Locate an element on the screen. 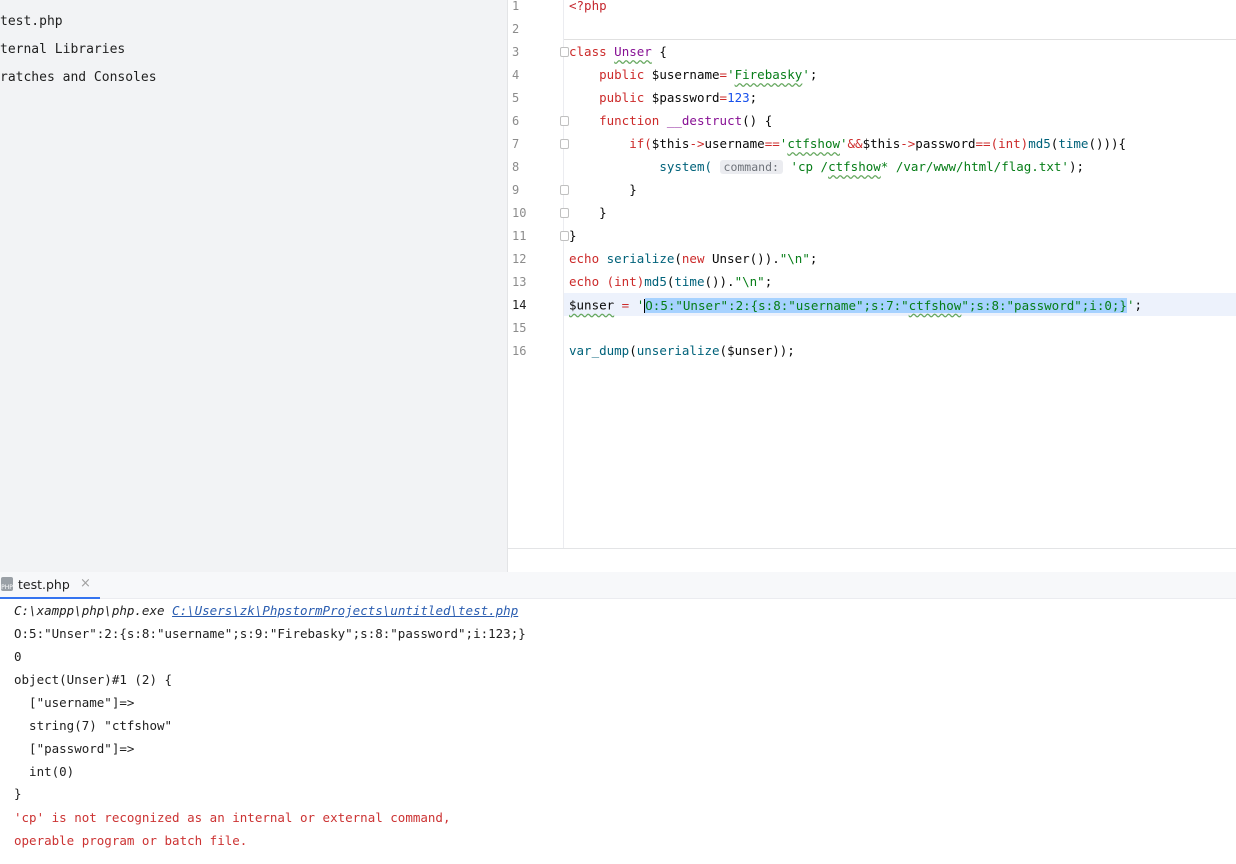 The image size is (1236, 864). run-tab-bar: PHP test.php × is located at coordinates (618, 585).